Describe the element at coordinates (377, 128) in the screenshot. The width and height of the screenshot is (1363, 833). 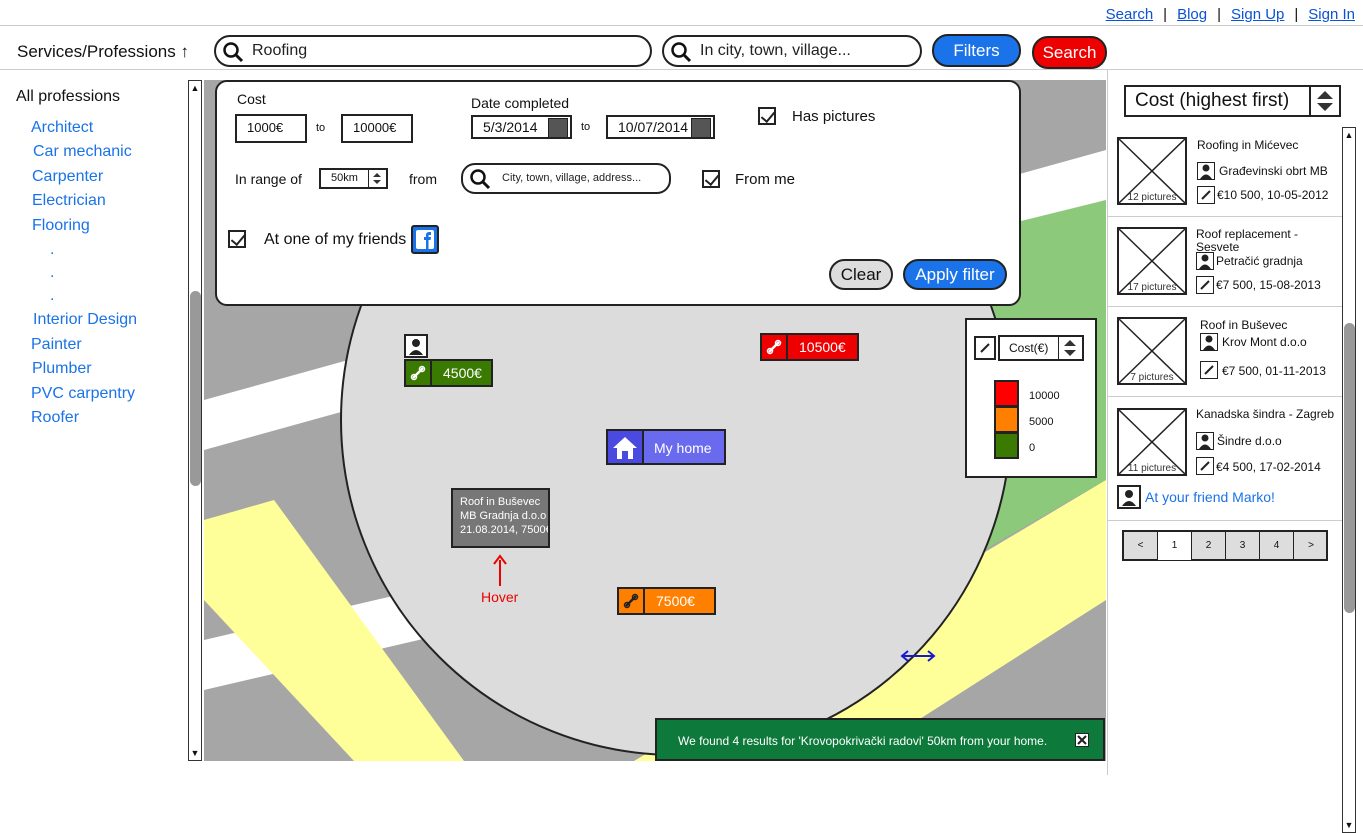
I see `cost-to-input: 10000€` at that location.